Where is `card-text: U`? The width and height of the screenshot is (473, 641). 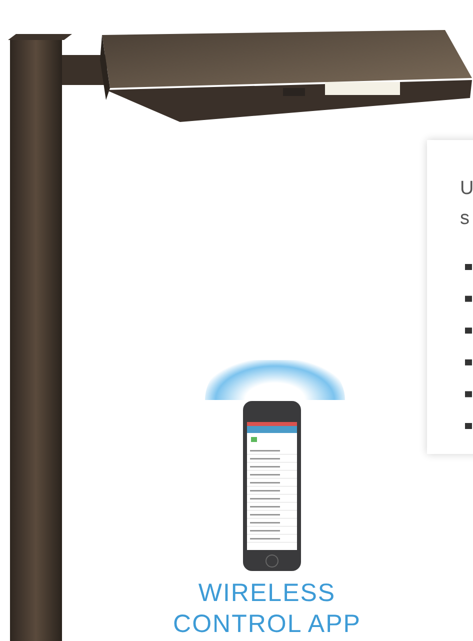 card-text: U is located at coordinates (466, 189).